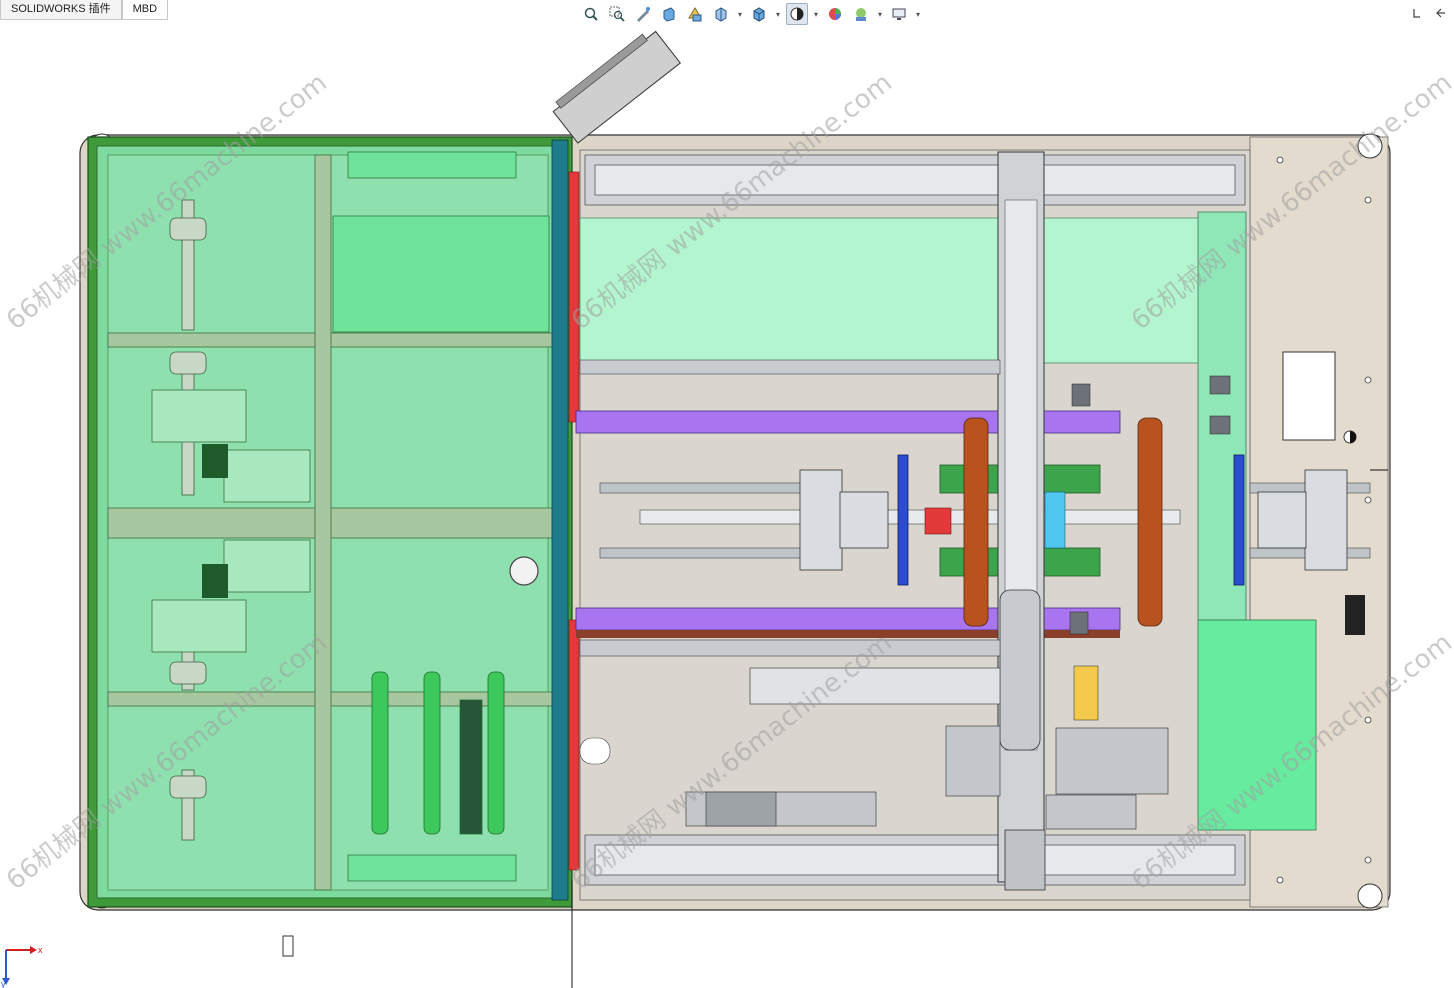 The image size is (1454, 988). Describe the element at coordinates (759, 14) in the screenshot. I see `display-style-icon` at that location.